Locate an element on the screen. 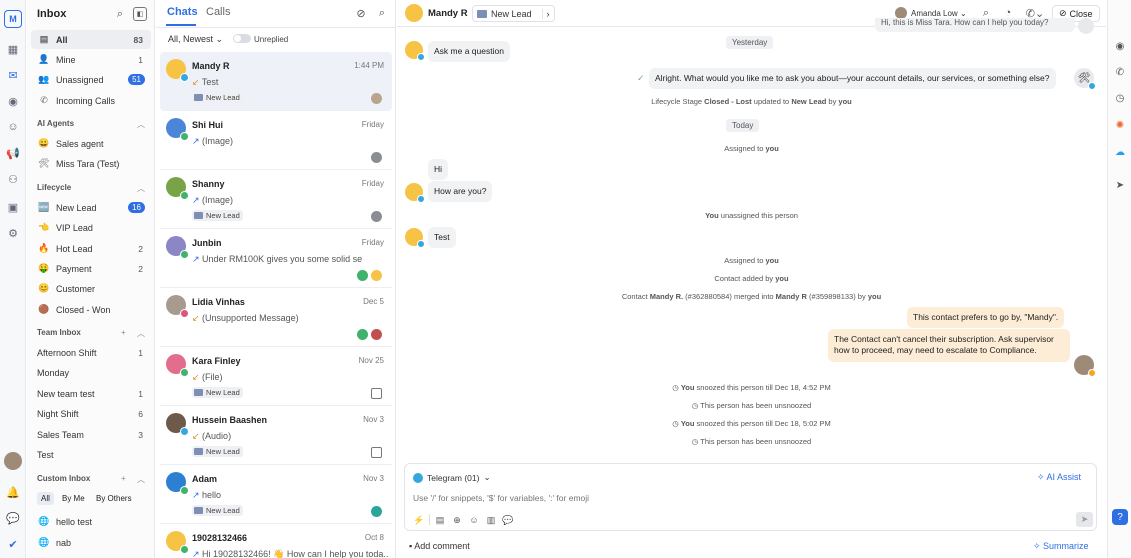 The image size is (1131, 558). filter-by-others: By Others is located at coordinates (114, 498).